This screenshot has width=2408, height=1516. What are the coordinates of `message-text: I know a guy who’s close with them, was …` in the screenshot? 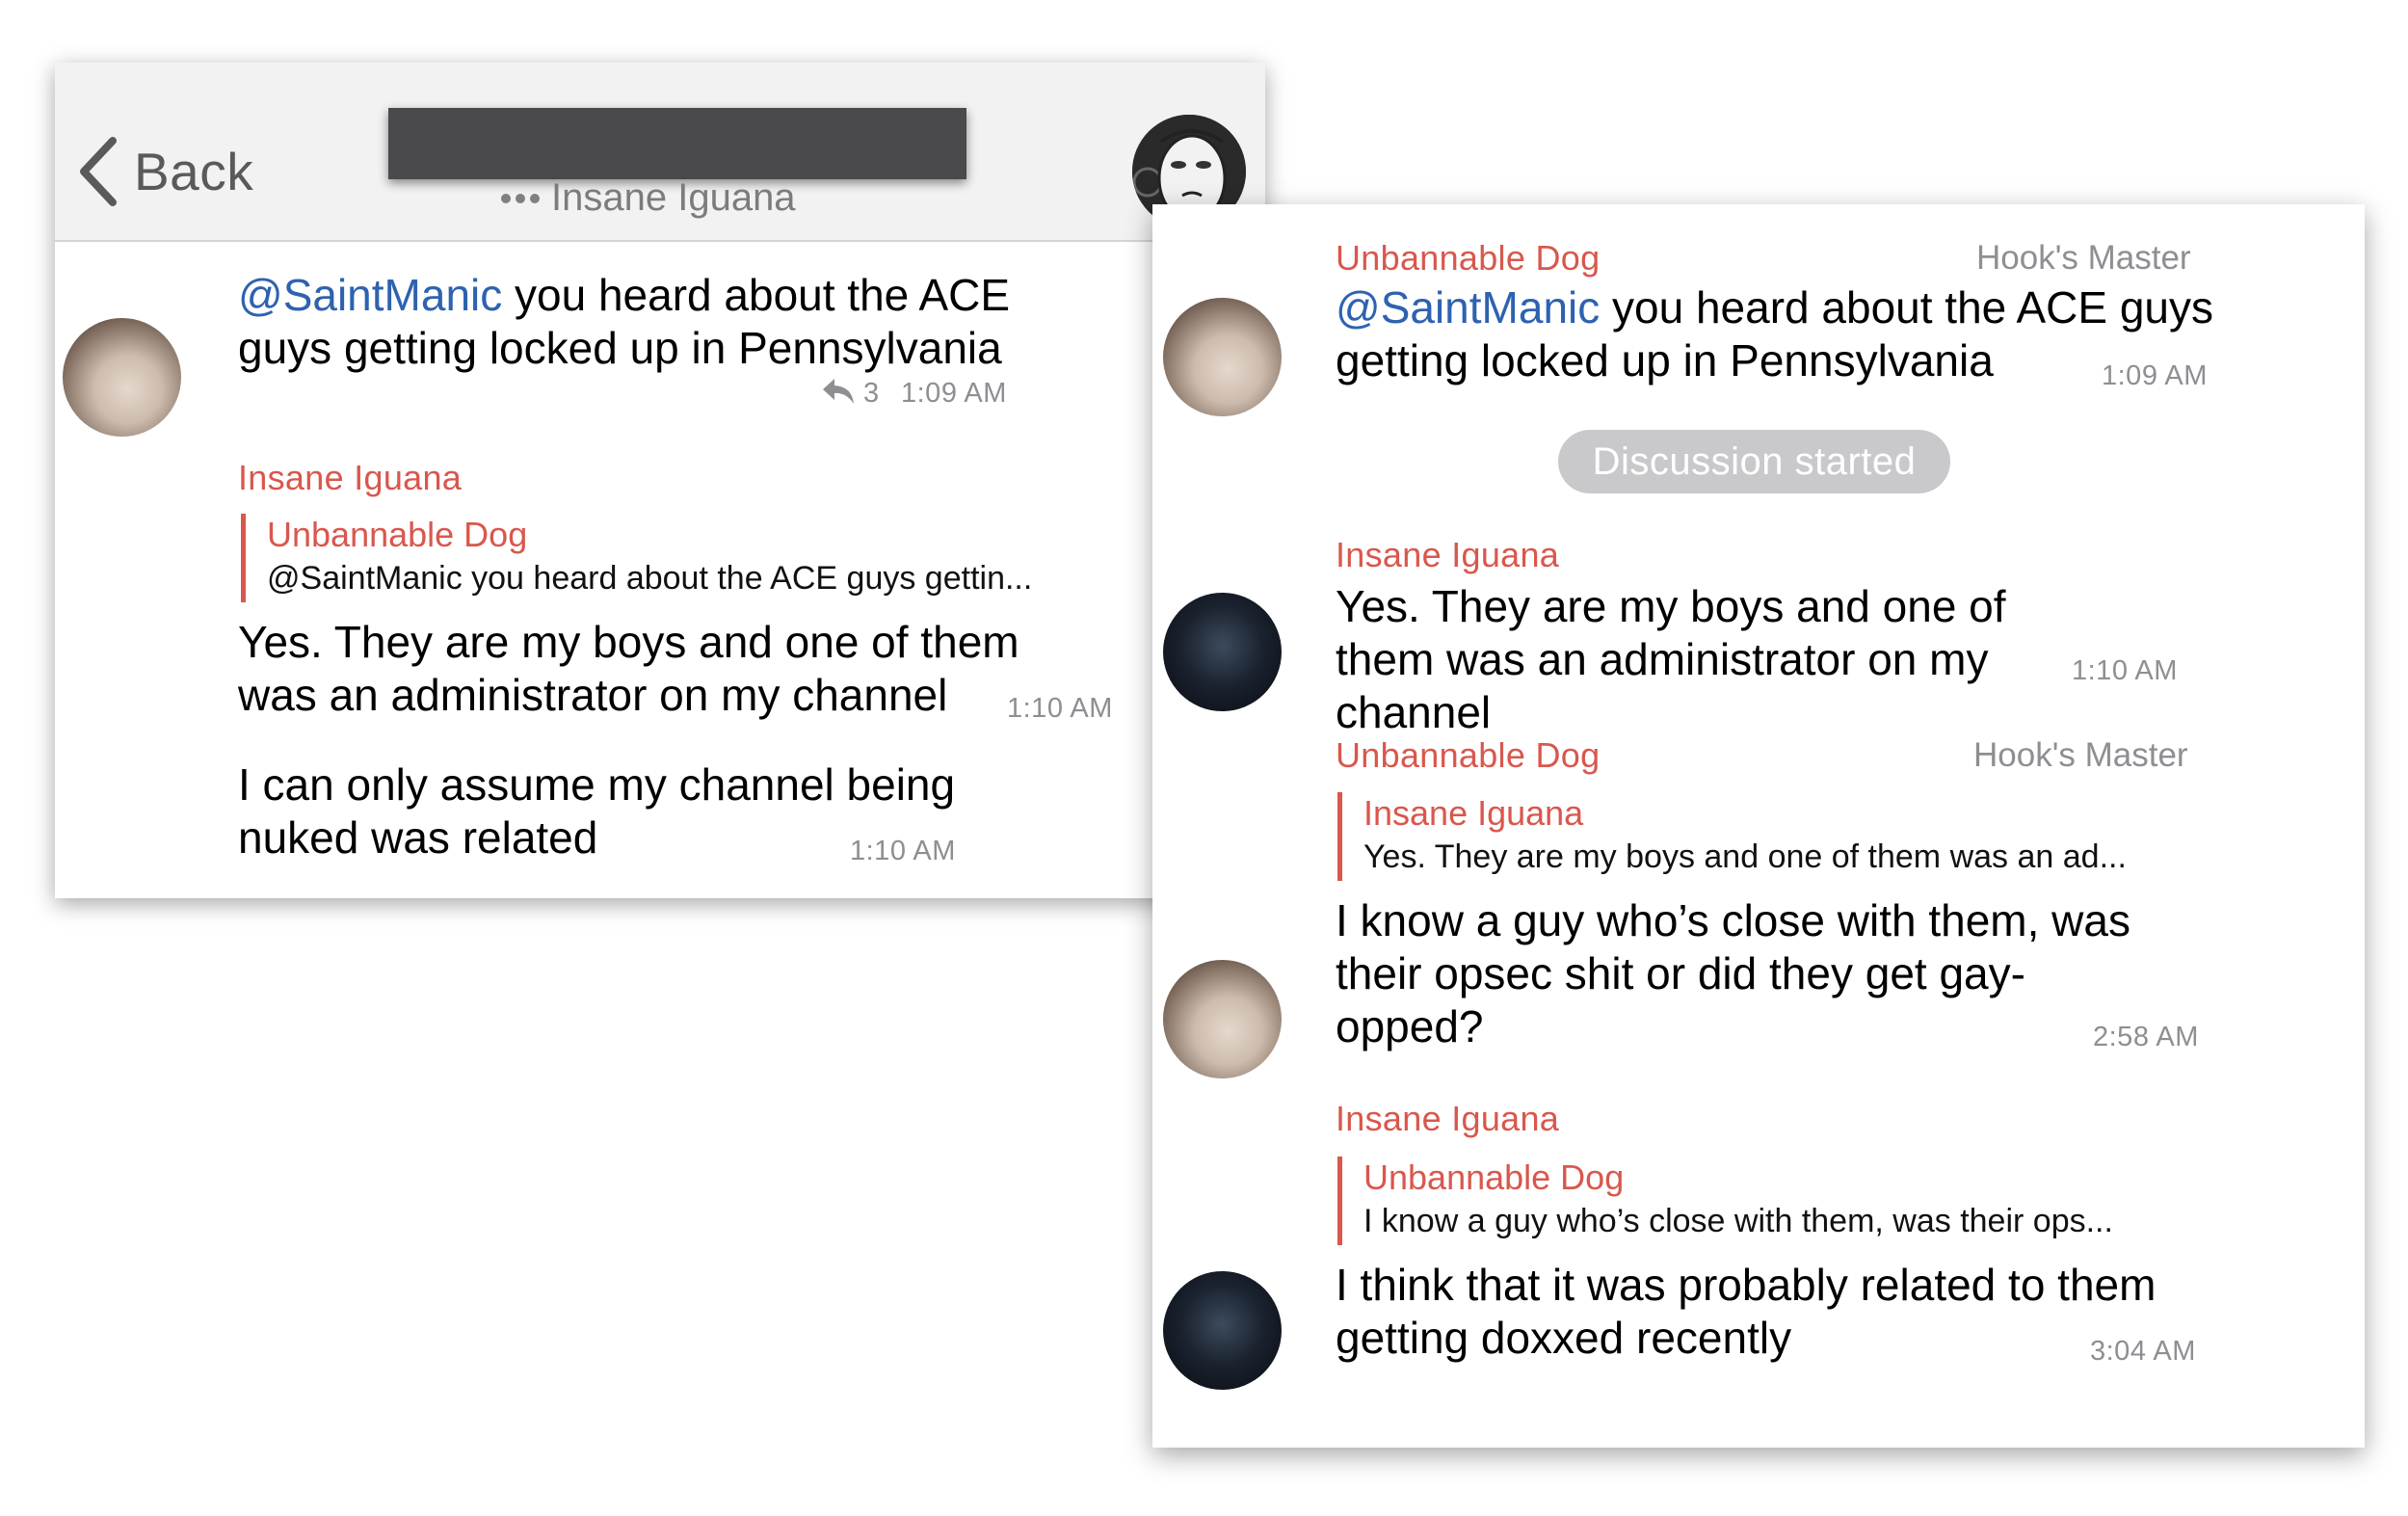 It's located at (1733, 973).